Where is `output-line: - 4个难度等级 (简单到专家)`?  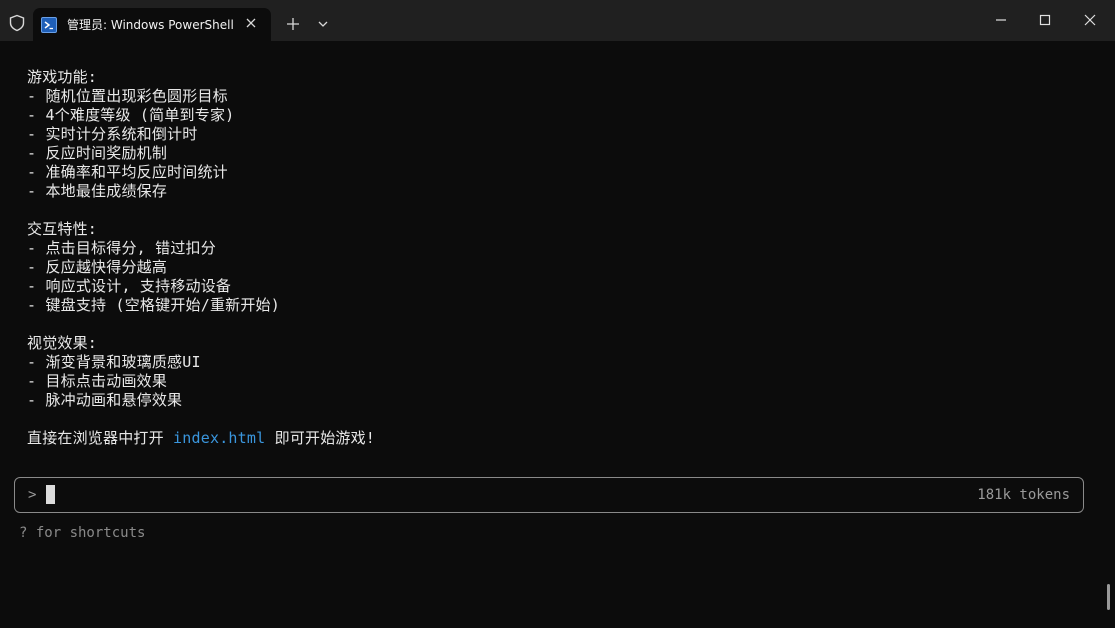 output-line: - 4个难度等级 (简单到专家) is located at coordinates (131, 115).